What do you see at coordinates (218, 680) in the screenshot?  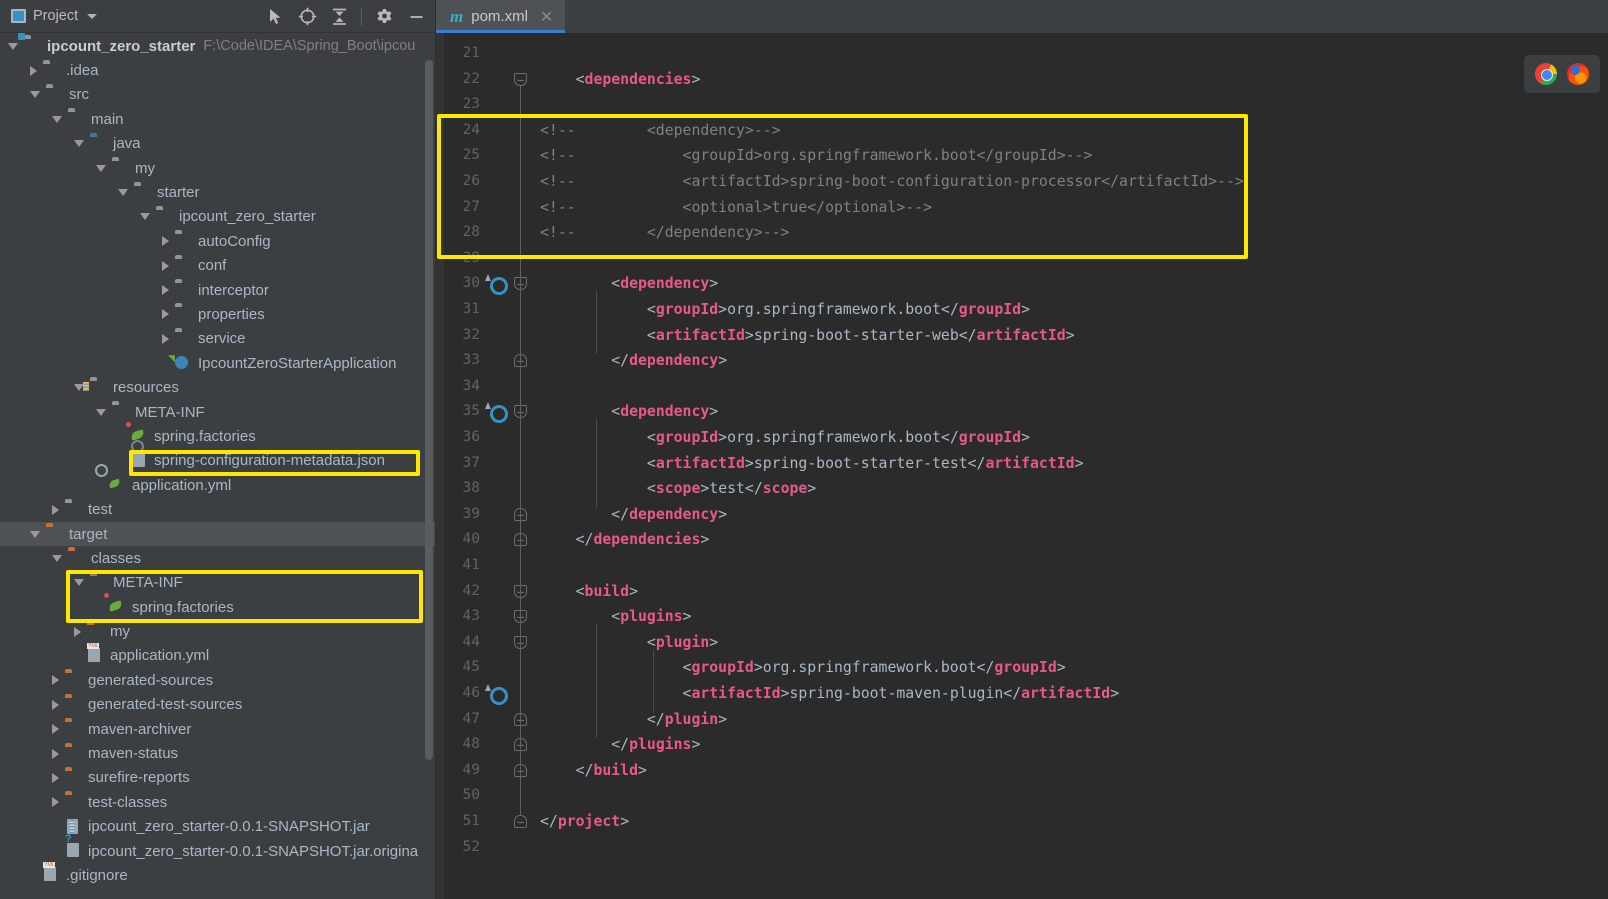 I see `tree-row-generated-sources: generated-sources` at bounding box center [218, 680].